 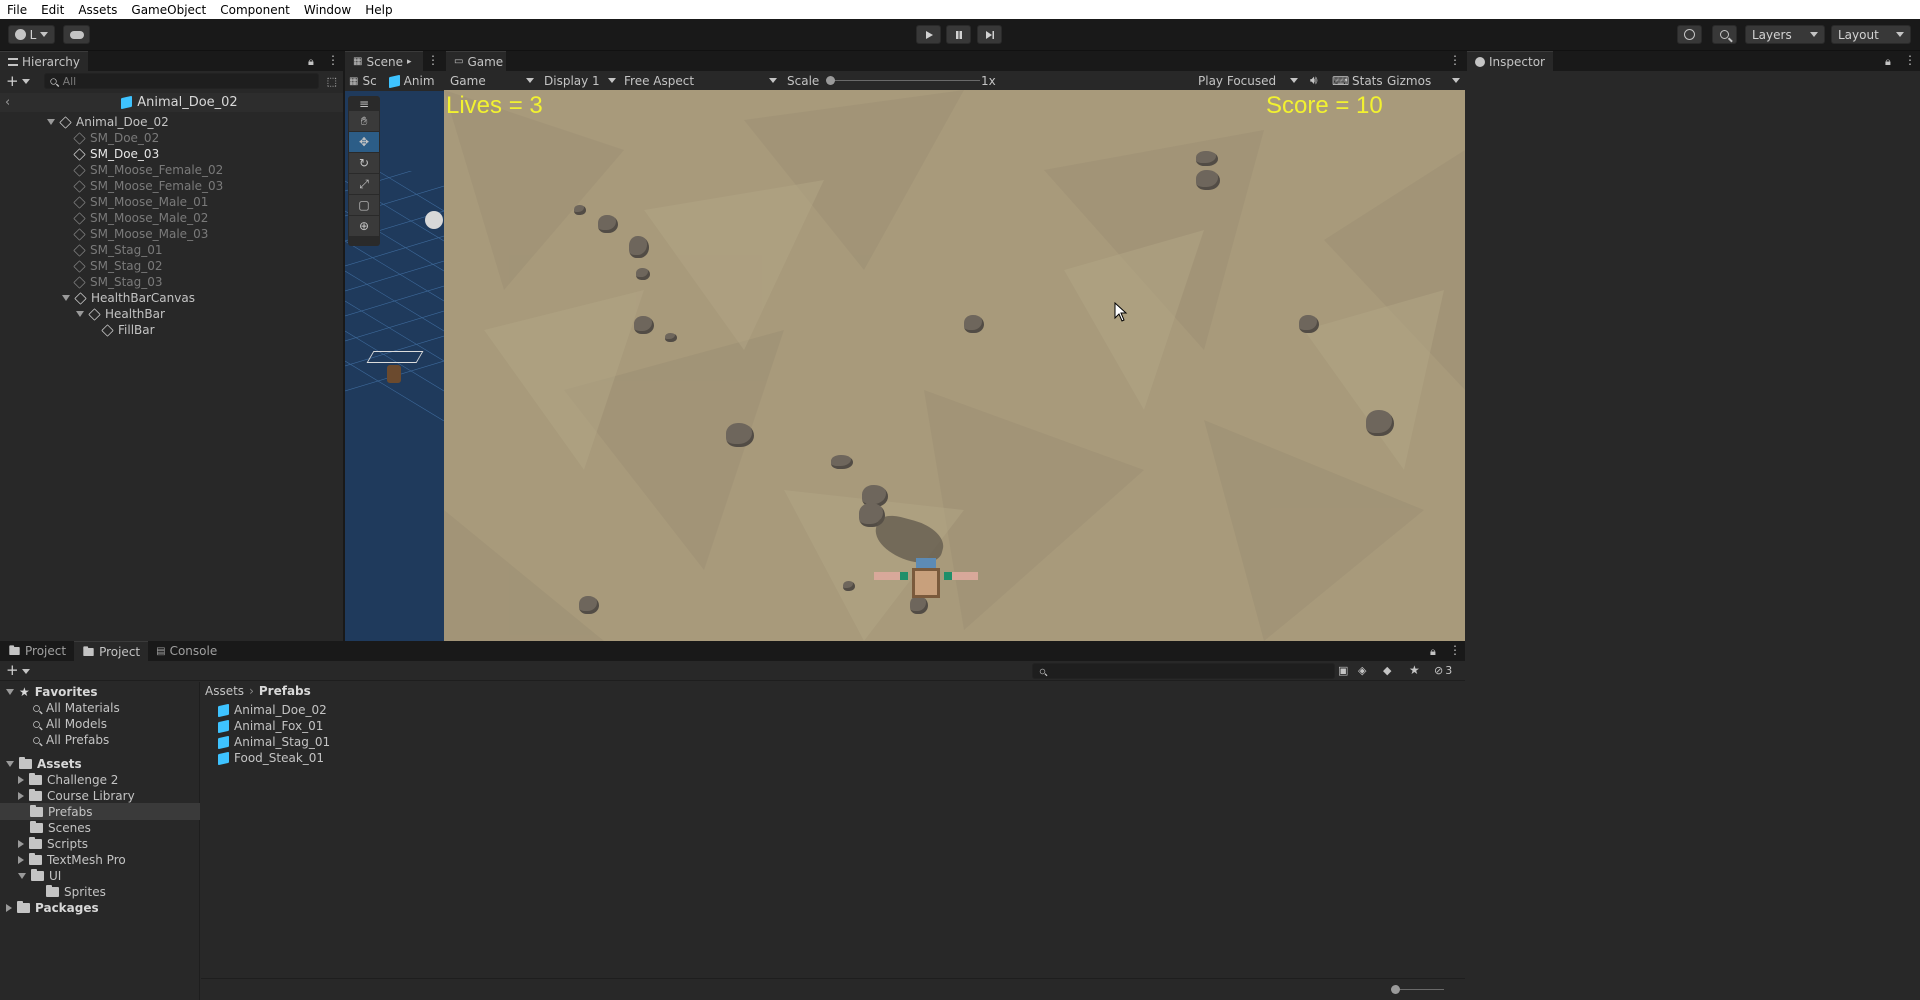 What do you see at coordinates (255, 10) in the screenshot?
I see `menu-component: Component` at bounding box center [255, 10].